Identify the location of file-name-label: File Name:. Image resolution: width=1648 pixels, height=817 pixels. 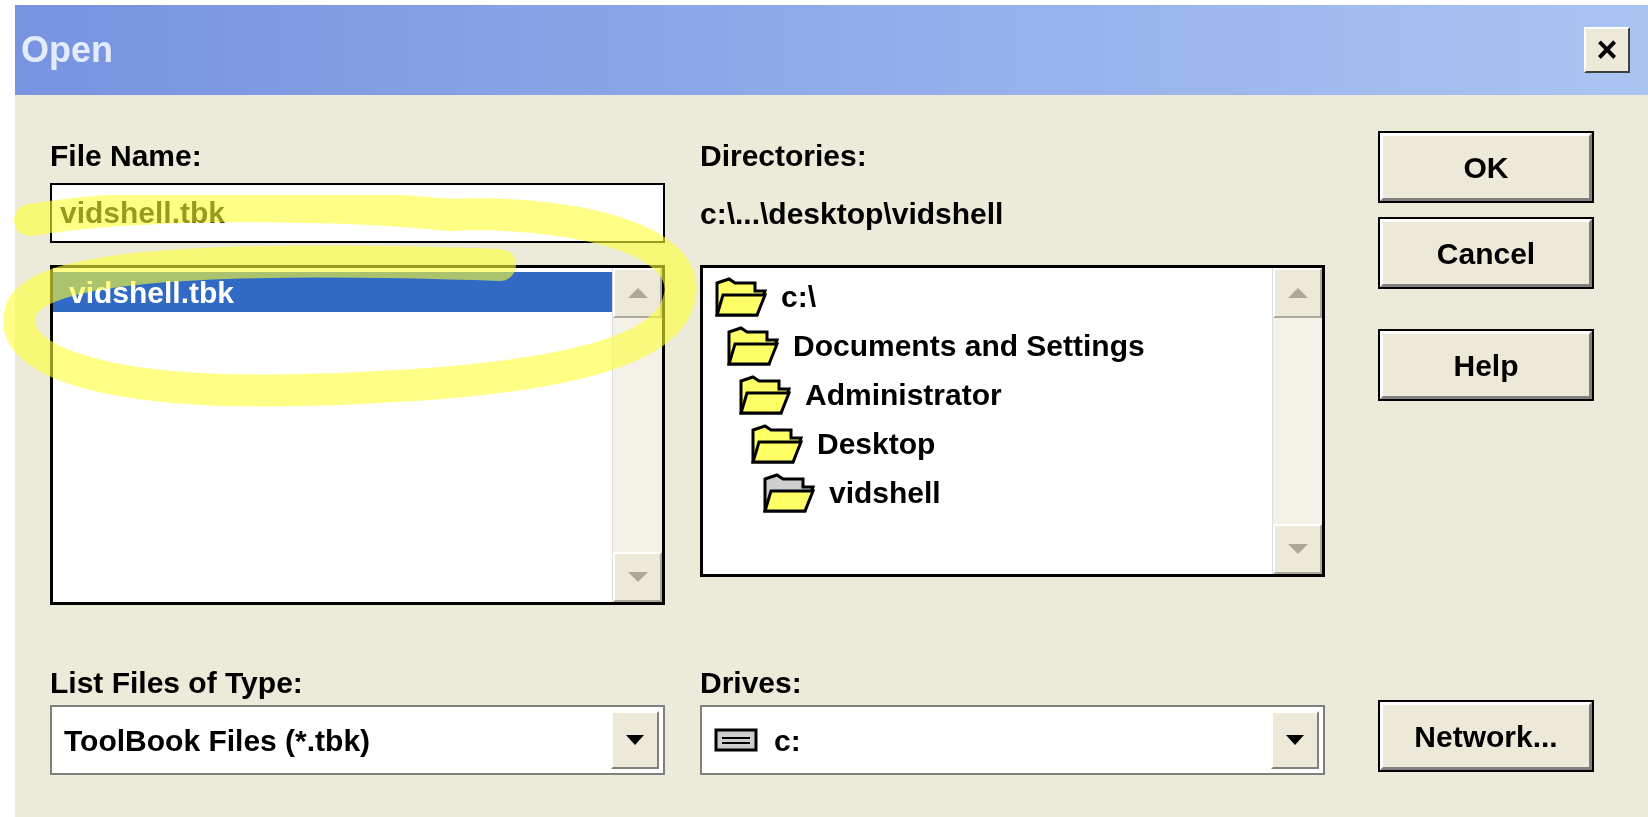
(126, 156).